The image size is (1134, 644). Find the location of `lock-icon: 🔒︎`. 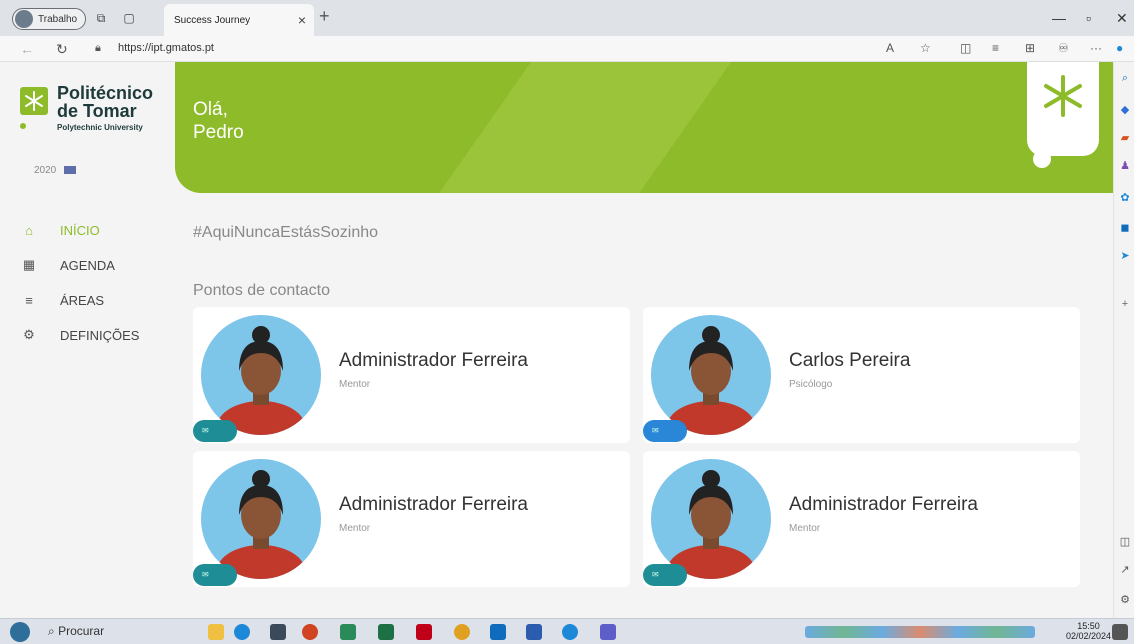

lock-icon: 🔒︎ is located at coordinates (98, 48).